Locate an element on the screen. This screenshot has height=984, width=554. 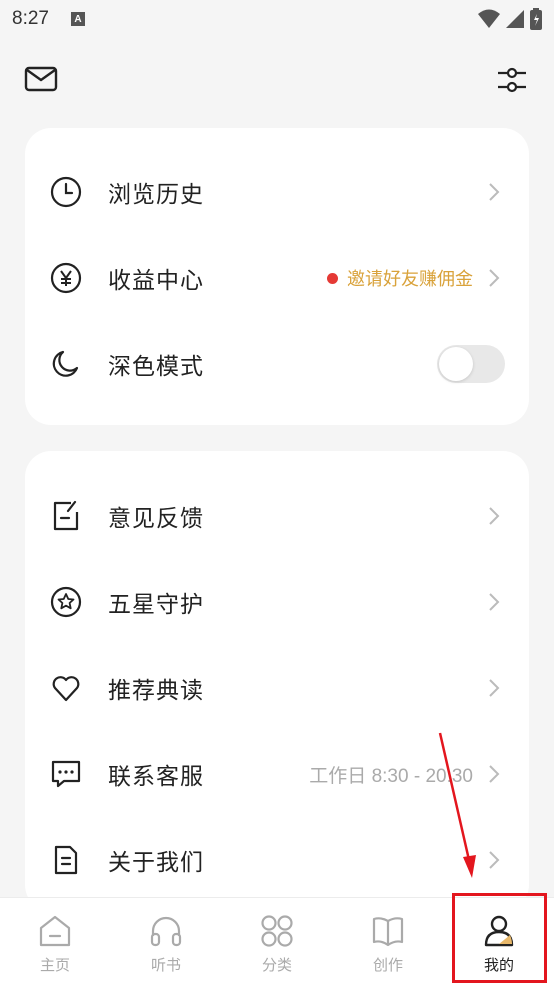
tab-create: 创作 is located at coordinates (388, 941).